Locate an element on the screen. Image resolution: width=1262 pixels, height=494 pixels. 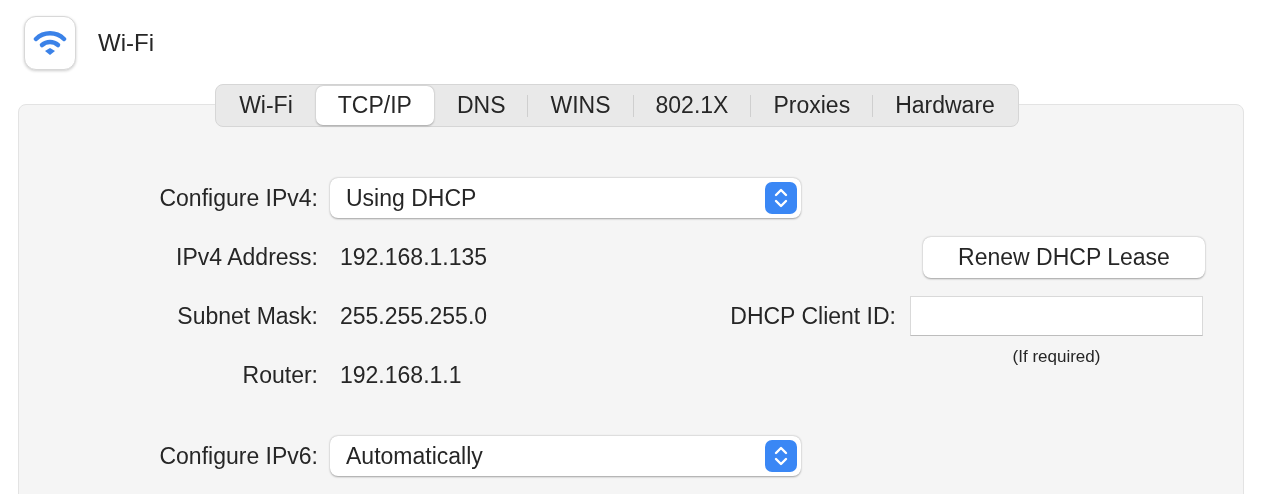
renew-lease-button: Renew DHCP Lease is located at coordinates (1064, 257).